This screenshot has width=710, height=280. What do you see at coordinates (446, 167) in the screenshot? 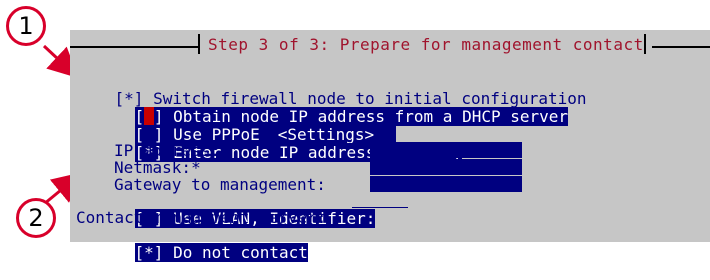
I see `netmask-field` at bounding box center [446, 167].